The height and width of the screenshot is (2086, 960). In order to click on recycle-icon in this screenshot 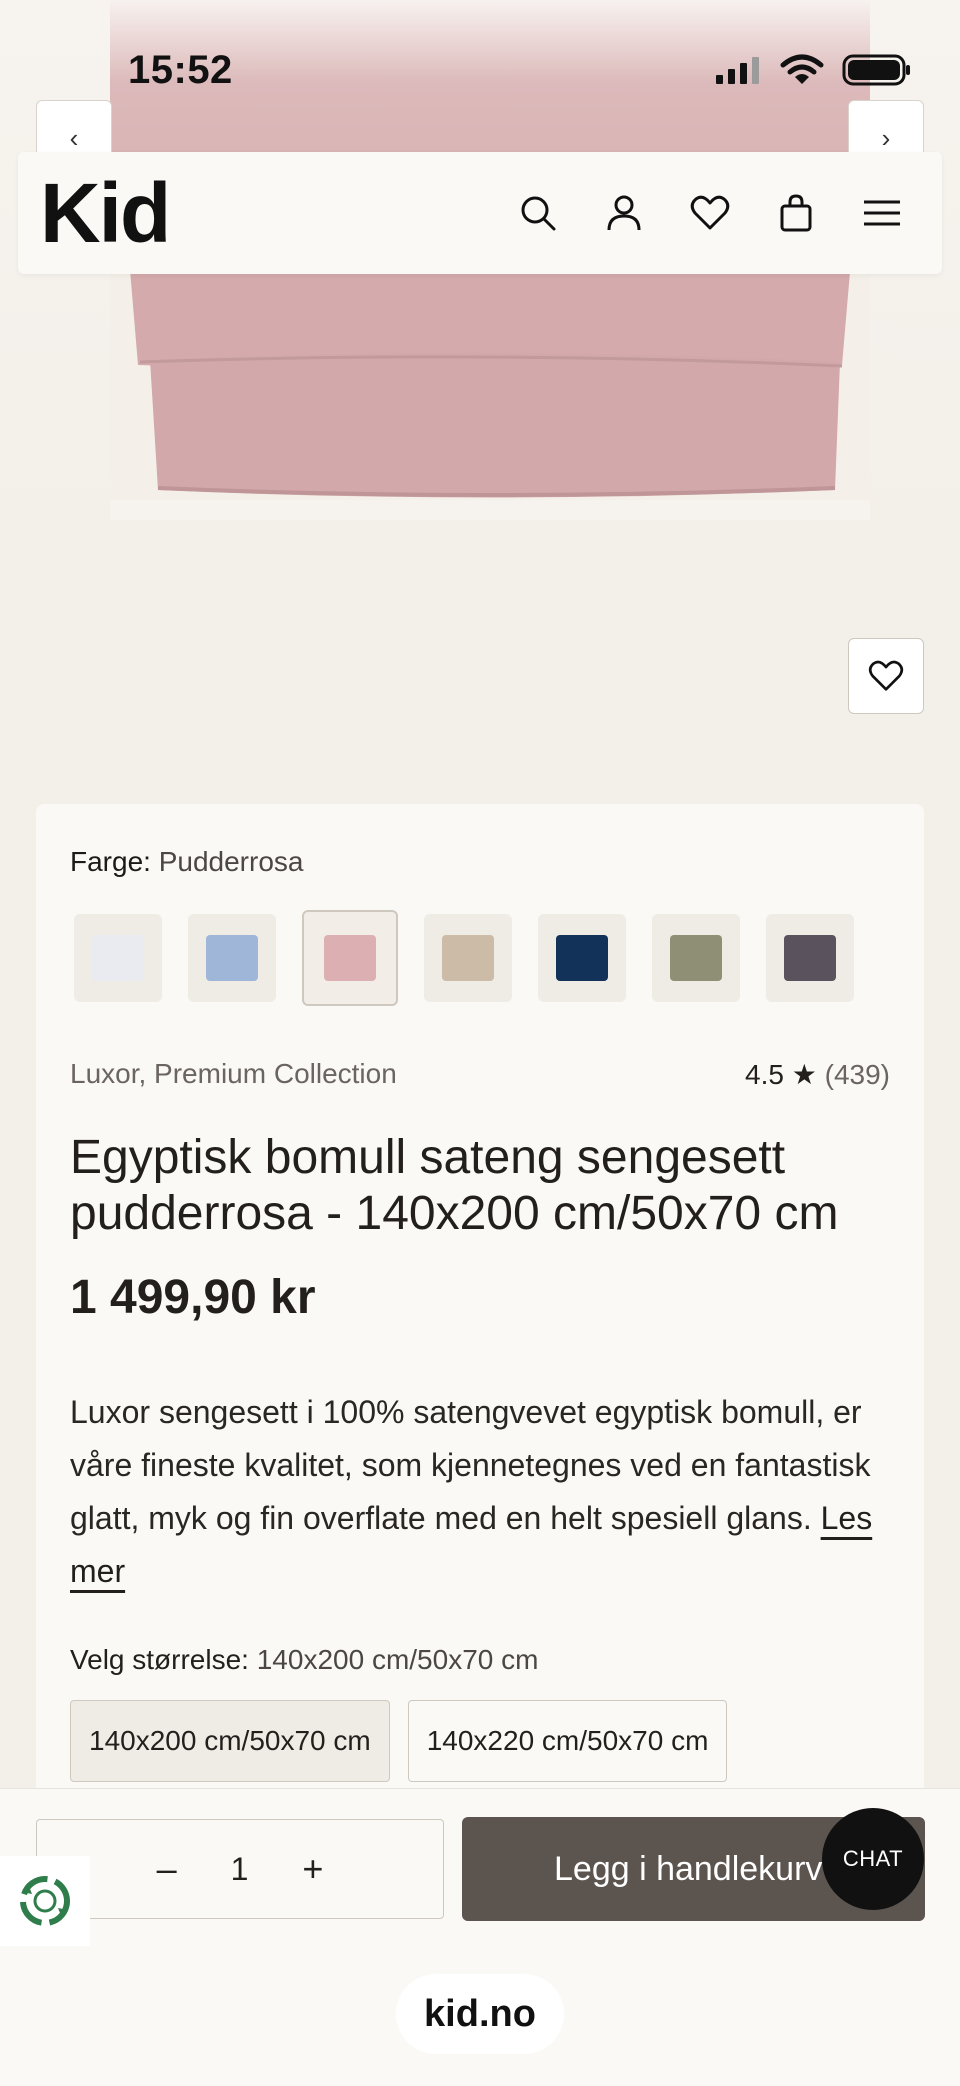, I will do `click(45, 1901)`.